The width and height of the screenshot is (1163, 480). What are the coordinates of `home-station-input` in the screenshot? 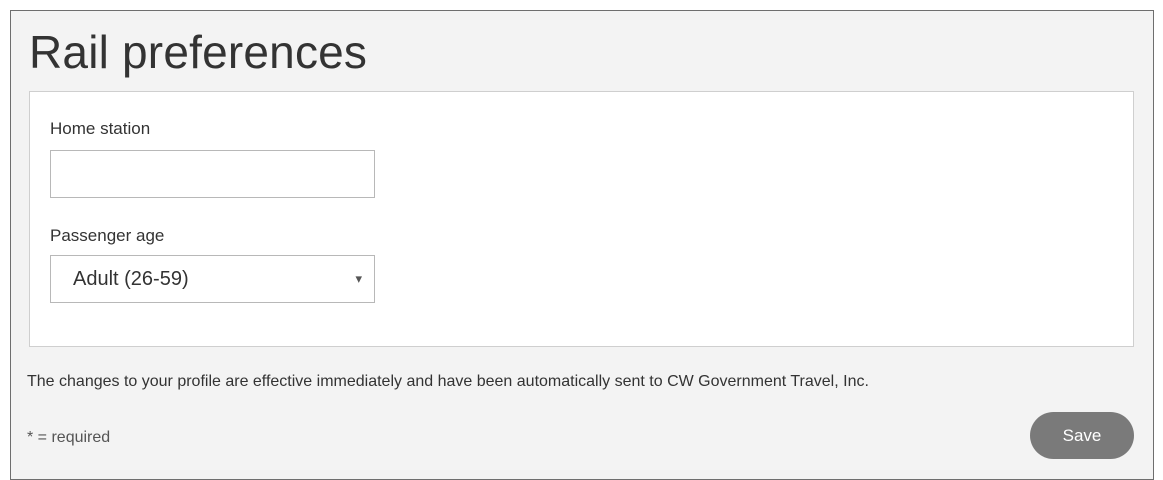 It's located at (212, 174).